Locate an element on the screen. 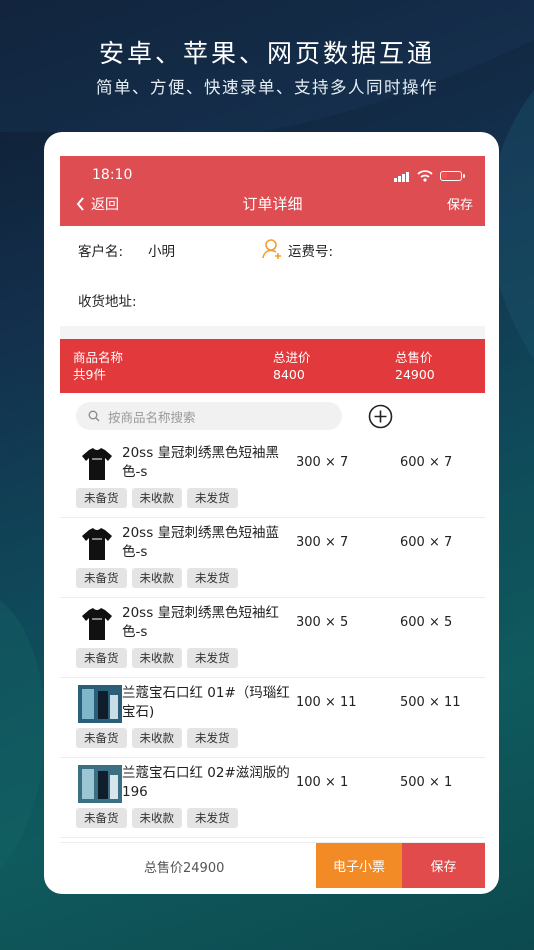  shipping-fee-label: 运费号: is located at coordinates (310, 250).